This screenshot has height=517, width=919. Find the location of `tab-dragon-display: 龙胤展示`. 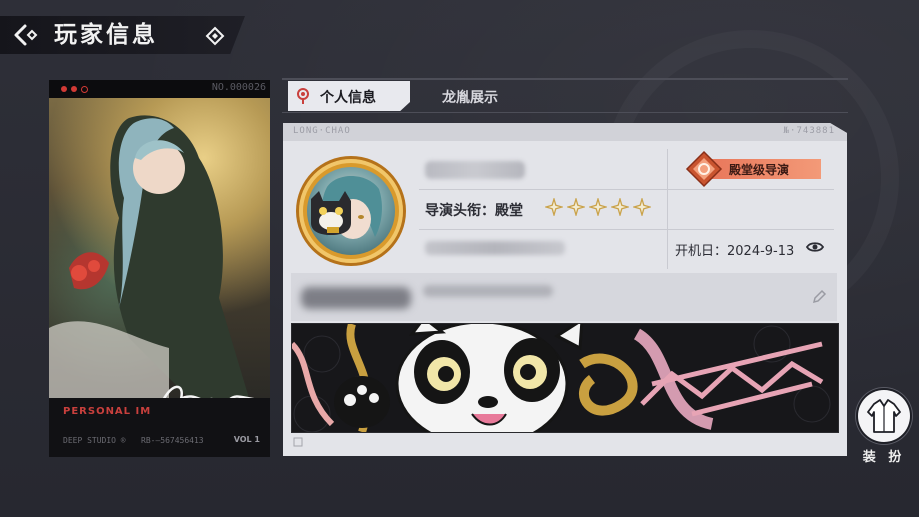

tab-dragon-display: 龙胤展示 is located at coordinates (487, 96).